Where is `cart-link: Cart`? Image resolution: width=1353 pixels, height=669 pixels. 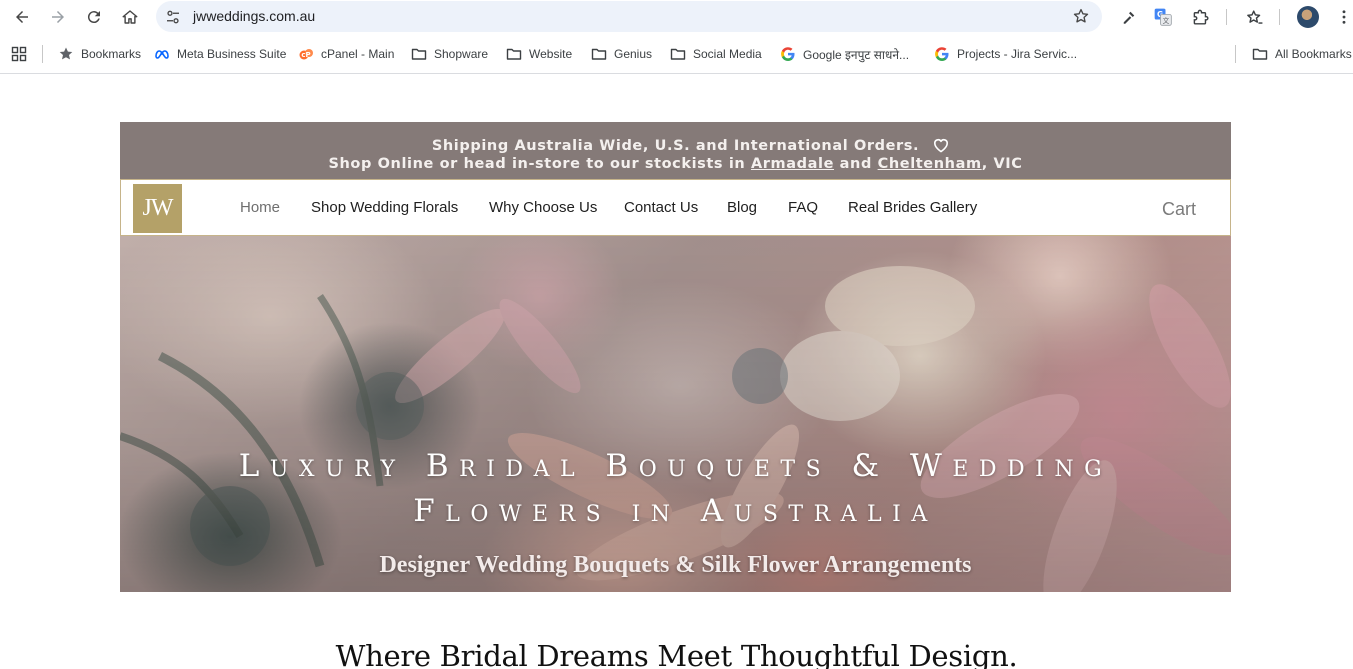
cart-link: Cart is located at coordinates (1179, 209).